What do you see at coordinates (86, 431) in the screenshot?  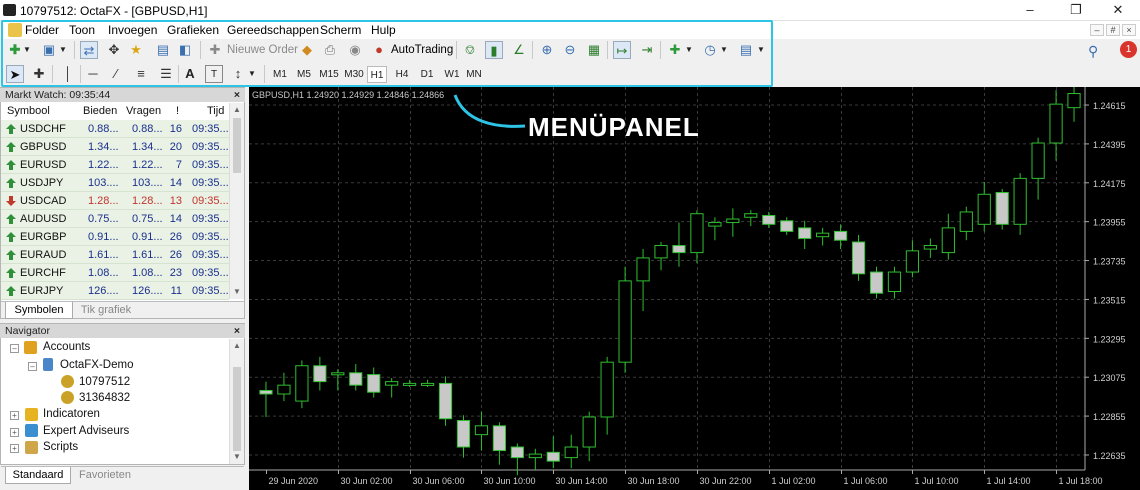 I see `nav-expert-advisors: Expert Adviseurs` at bounding box center [86, 431].